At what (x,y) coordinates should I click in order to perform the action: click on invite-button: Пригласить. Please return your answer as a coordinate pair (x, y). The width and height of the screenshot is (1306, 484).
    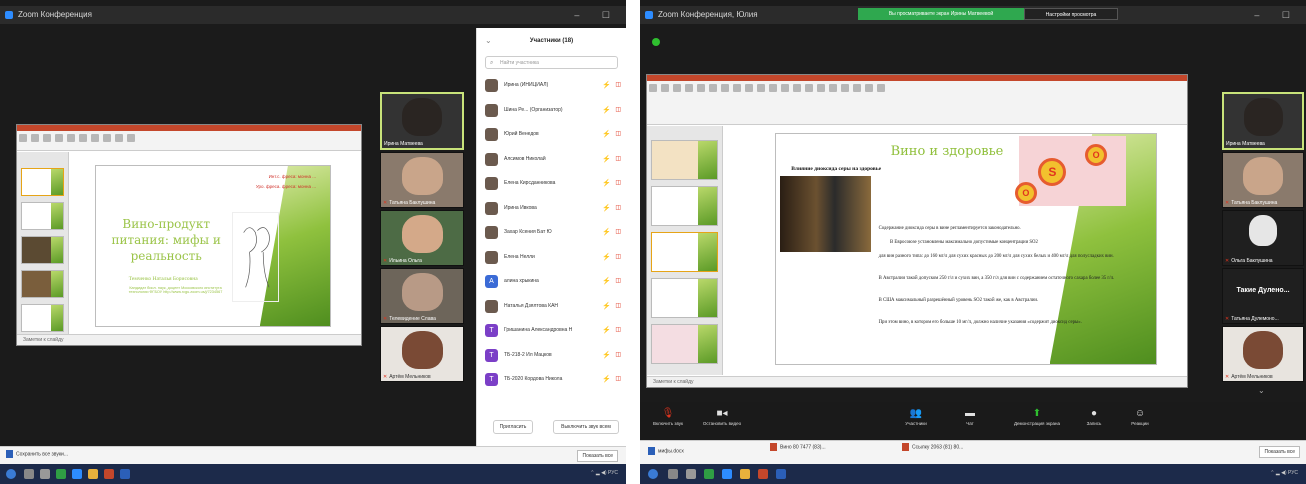
    Looking at the image, I should click on (513, 427).